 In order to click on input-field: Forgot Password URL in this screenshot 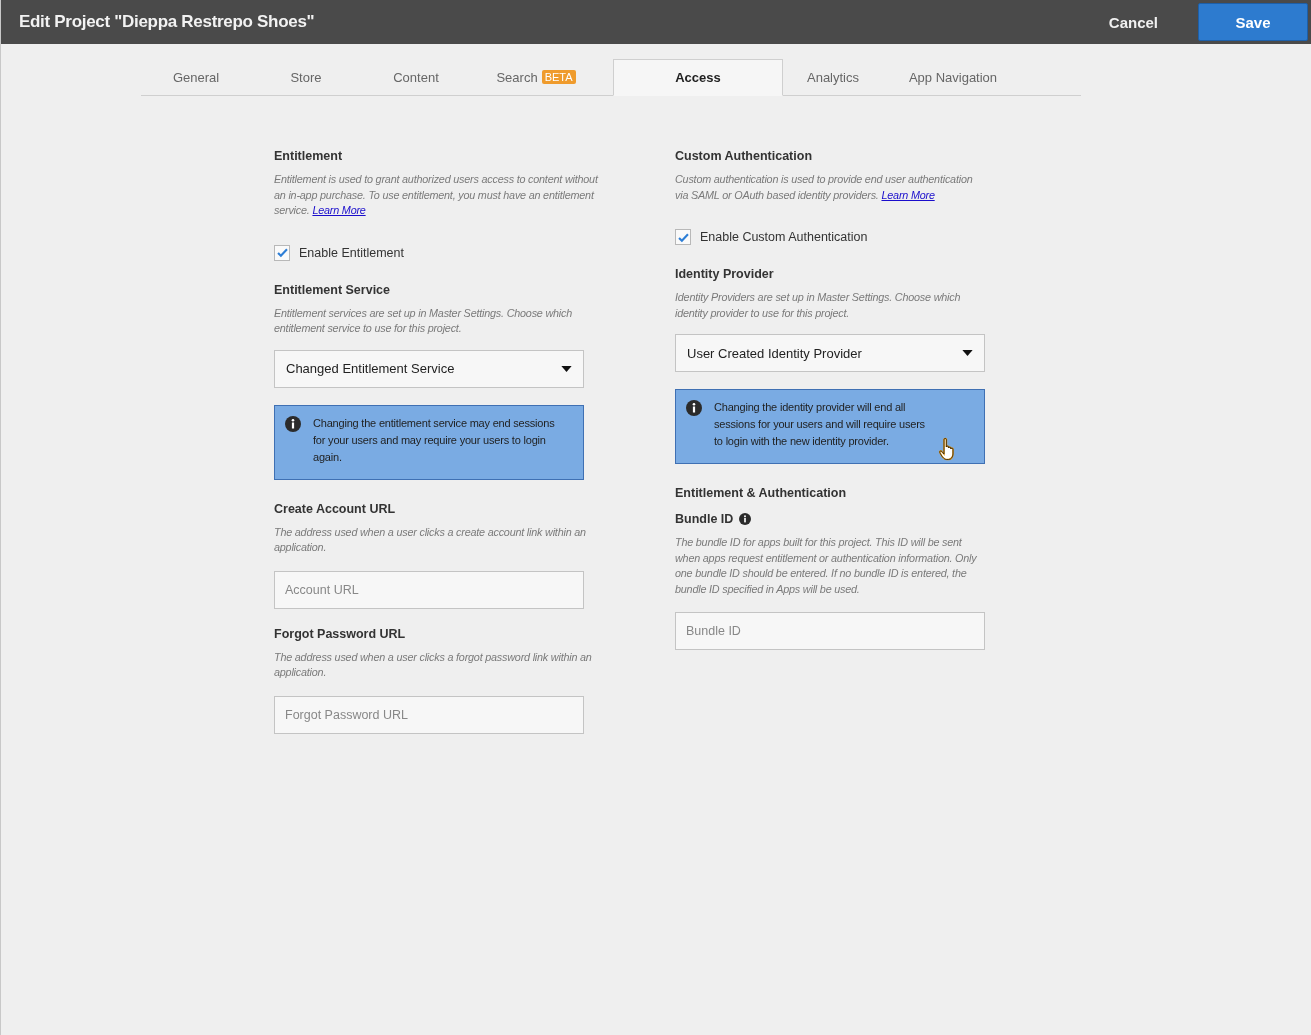, I will do `click(429, 714)`.